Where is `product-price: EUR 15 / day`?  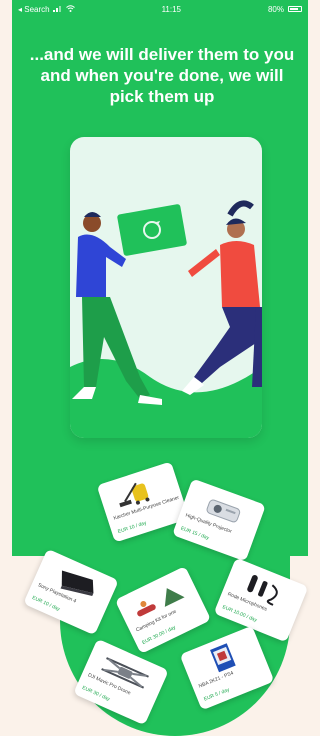
product-price: EUR 15 / day is located at coordinates (194, 533).